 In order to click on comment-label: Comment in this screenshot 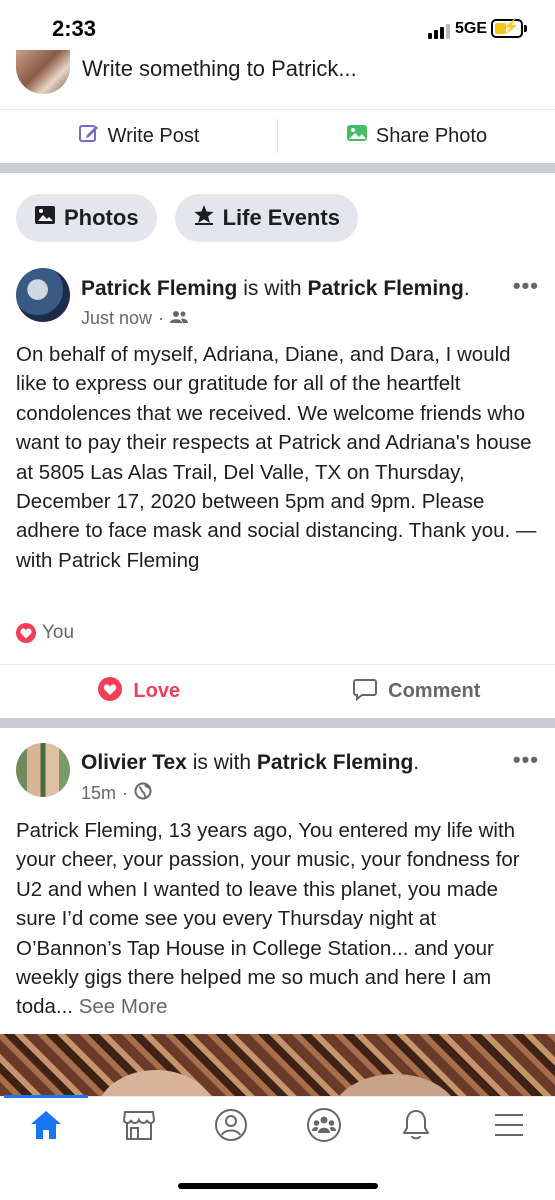, I will do `click(434, 691)`.